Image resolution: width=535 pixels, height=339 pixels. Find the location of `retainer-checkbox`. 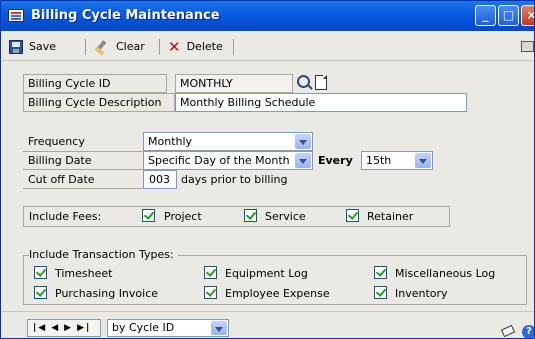

retainer-checkbox is located at coordinates (352, 215).